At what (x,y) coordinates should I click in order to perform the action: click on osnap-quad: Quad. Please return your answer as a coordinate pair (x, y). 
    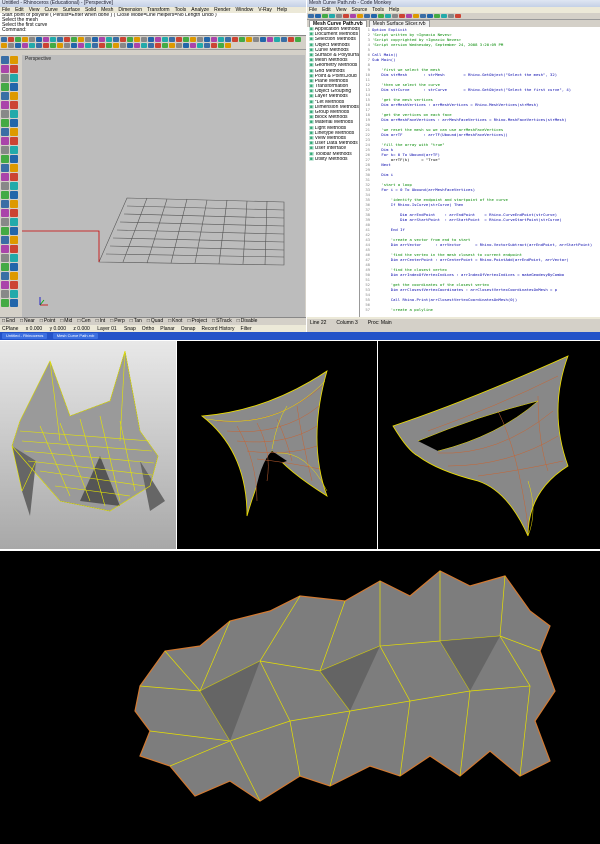
    Looking at the image, I should click on (155, 321).